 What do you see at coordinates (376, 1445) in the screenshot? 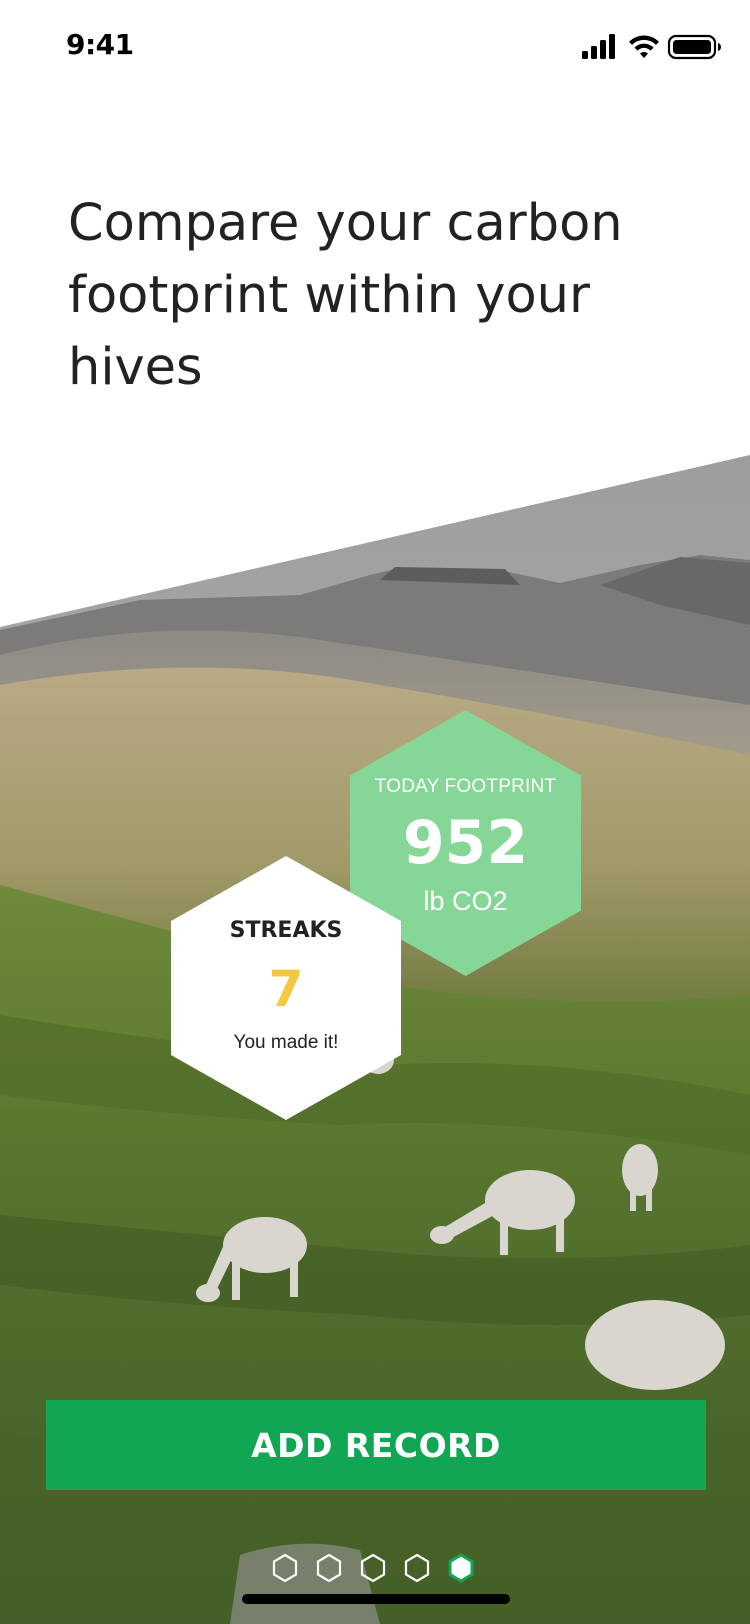
I see `add-record-button: ADD RECORD` at bounding box center [376, 1445].